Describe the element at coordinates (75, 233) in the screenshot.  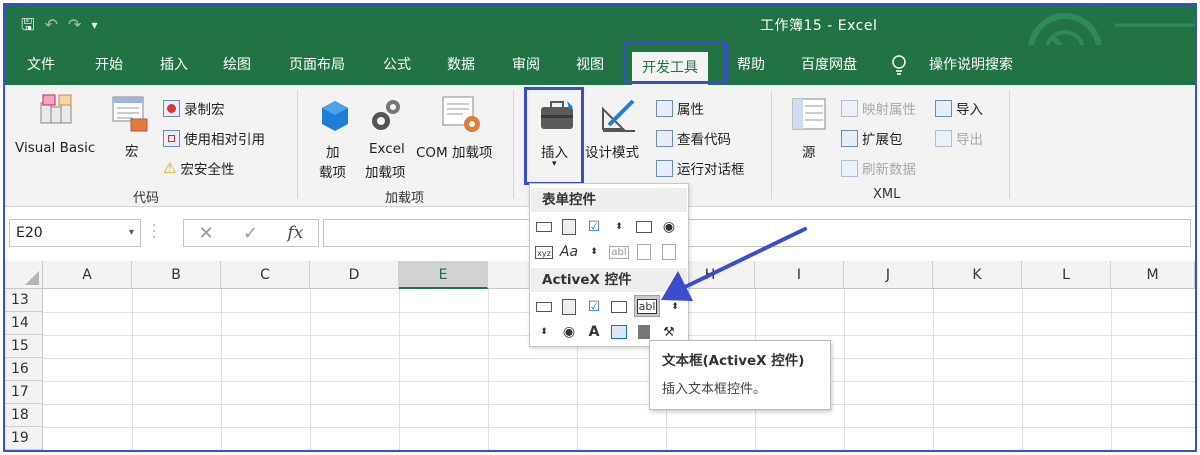
I see `name-box: E20 ▾` at that location.